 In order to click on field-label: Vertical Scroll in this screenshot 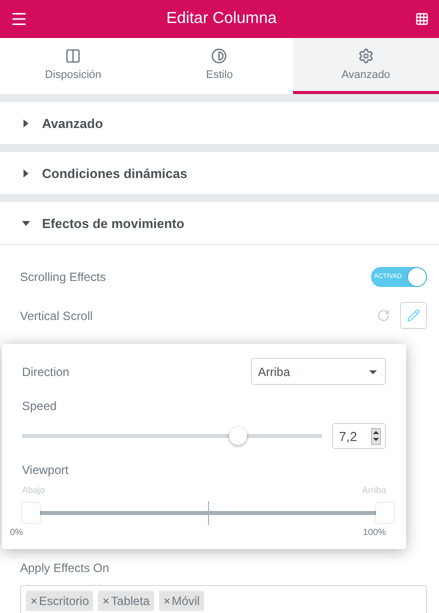, I will do `click(56, 315)`.